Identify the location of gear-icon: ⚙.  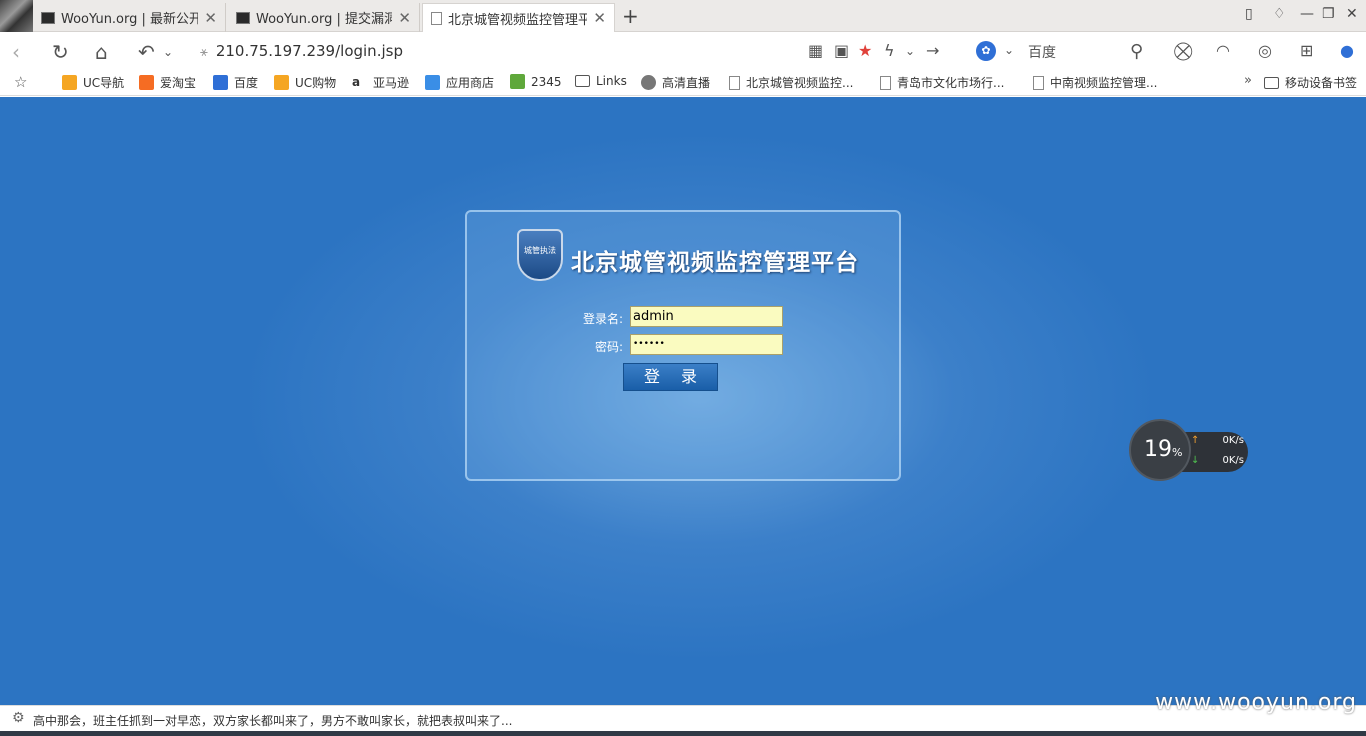
(18, 718).